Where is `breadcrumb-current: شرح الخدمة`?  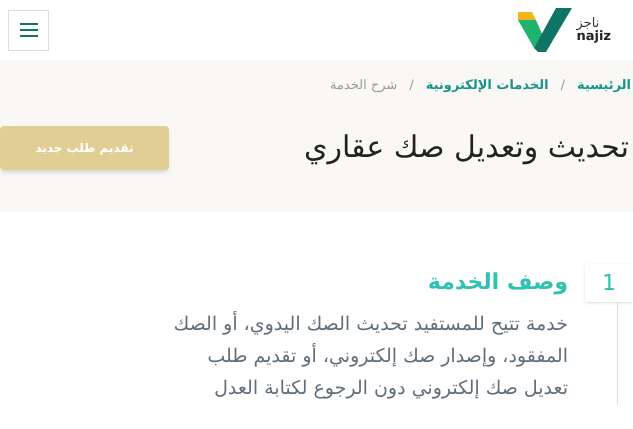 breadcrumb-current: شرح الخدمة is located at coordinates (364, 86).